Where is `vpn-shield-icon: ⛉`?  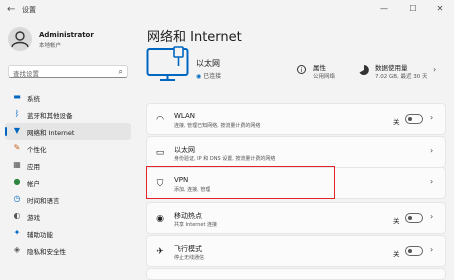
vpn-shield-icon: ⛉ is located at coordinates (160, 184).